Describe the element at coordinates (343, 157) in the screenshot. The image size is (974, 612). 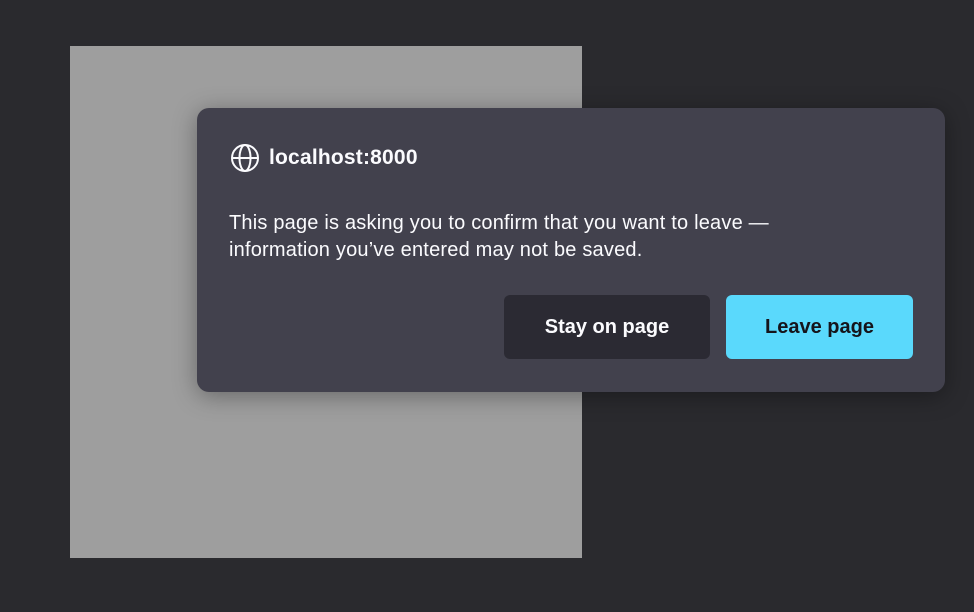
I see `dialog-origin: localhost:8000` at that location.